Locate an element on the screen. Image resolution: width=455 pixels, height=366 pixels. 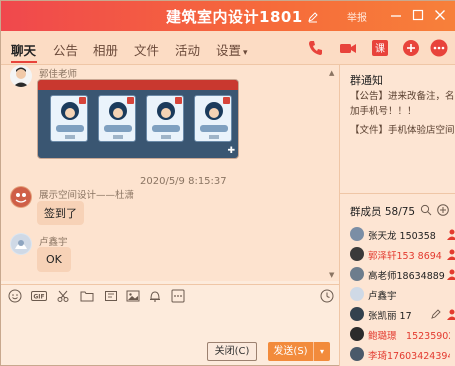
active-tab-indicator is located at coordinates (24, 62).